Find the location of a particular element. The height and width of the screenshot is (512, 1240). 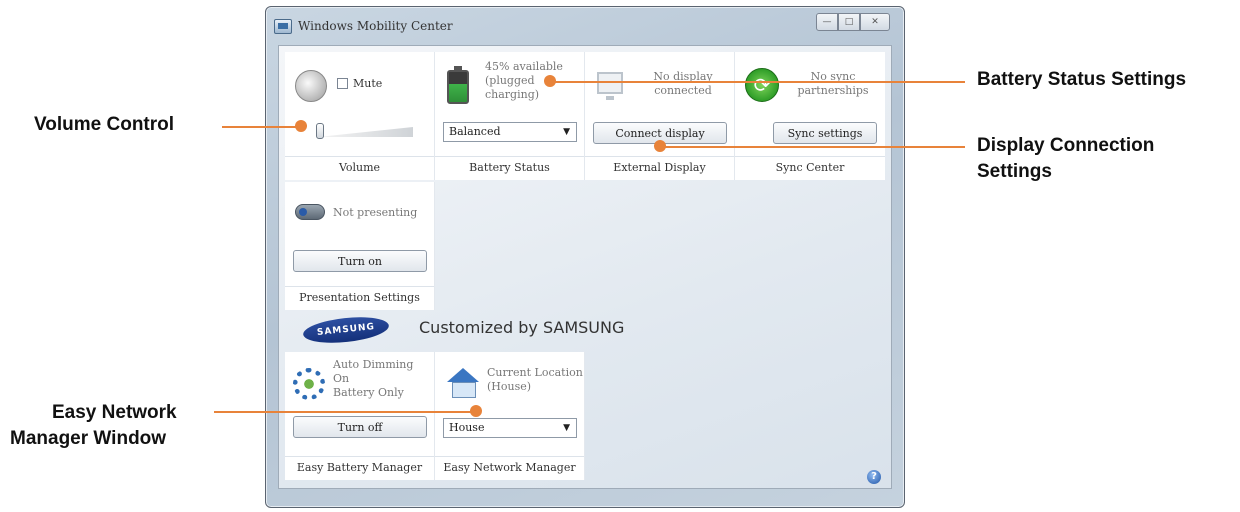

easy-battery-status-line1: Auto Dimming is located at coordinates (373, 364).